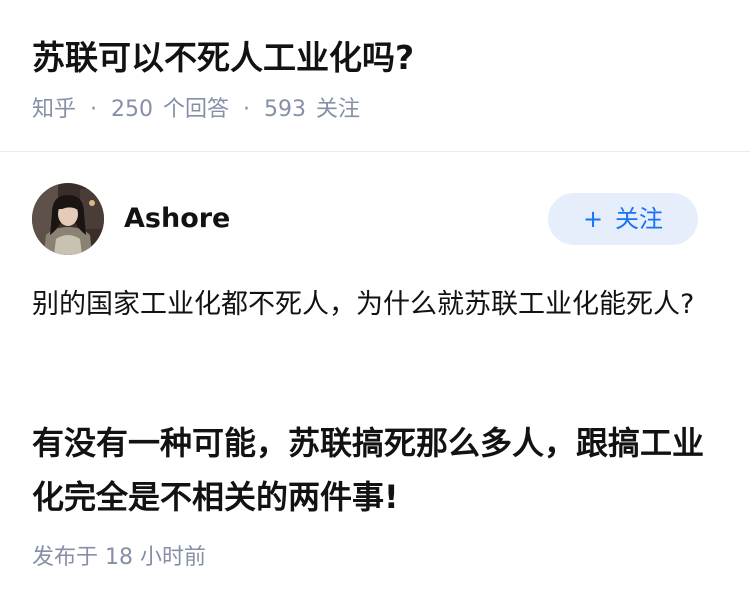 The height and width of the screenshot is (610, 750). Describe the element at coordinates (375, 220) in the screenshot. I see `author-info: Ashore + 关注` at that location.